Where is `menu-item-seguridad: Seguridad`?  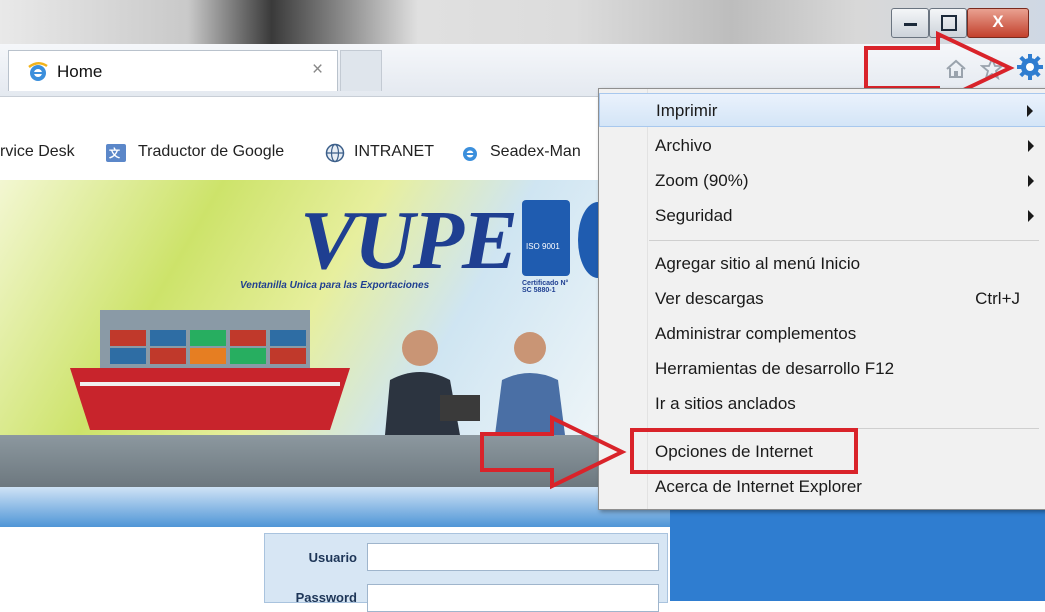
menu-item-seguridad: Seguridad is located at coordinates (822, 216).